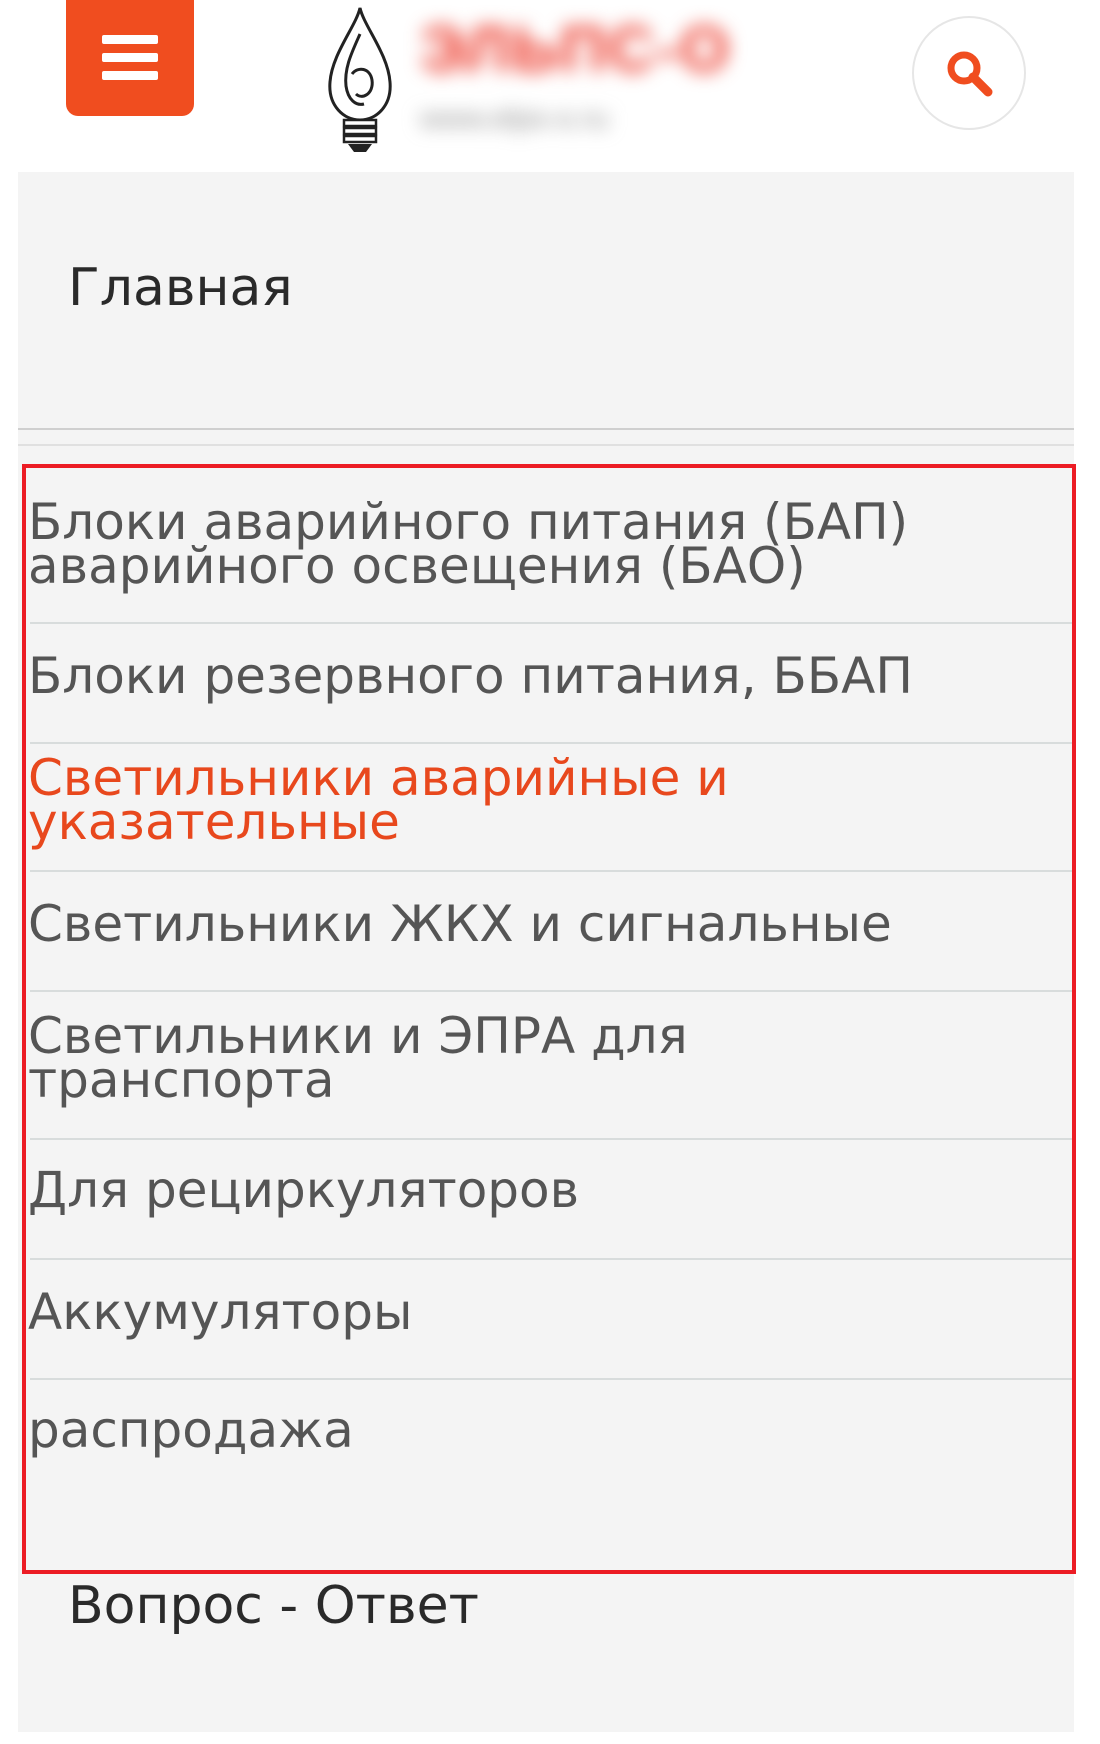  I want to click on lightbulb-flame-logo-icon, so click(360, 79).